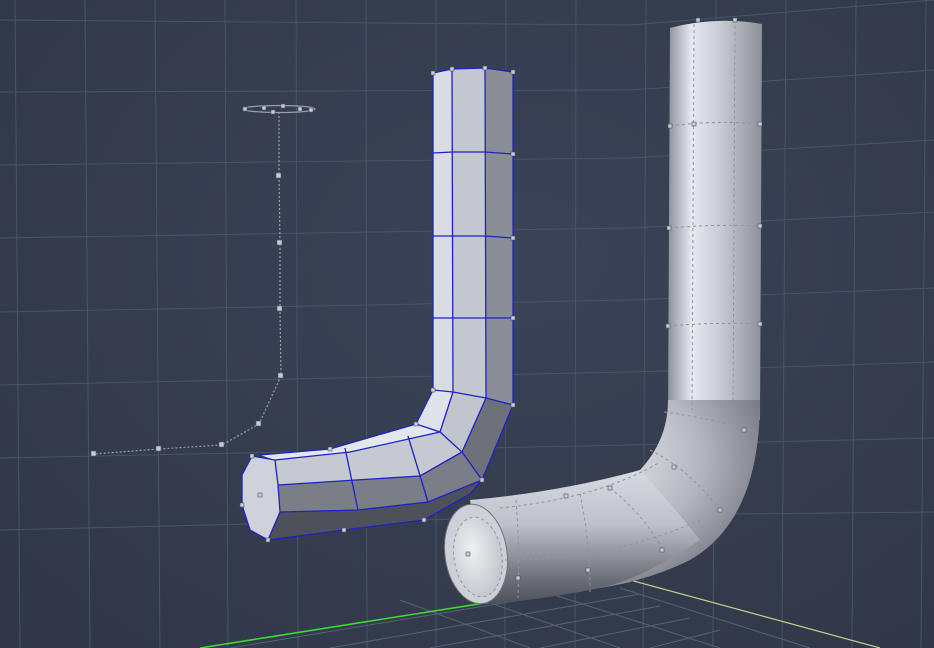 This screenshot has width=934, height=648. Describe the element at coordinates (469, 233) in the screenshot. I see `pipe-face-mid` at that location.